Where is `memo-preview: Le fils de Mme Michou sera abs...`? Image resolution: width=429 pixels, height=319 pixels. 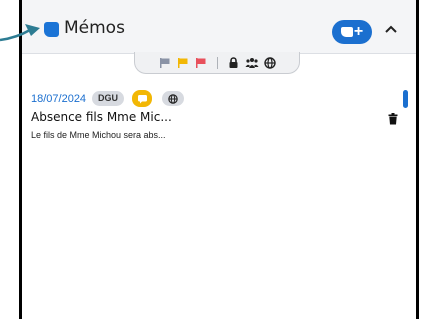
memo-preview: Le fils de Mme Michou sera abs... is located at coordinates (98, 135).